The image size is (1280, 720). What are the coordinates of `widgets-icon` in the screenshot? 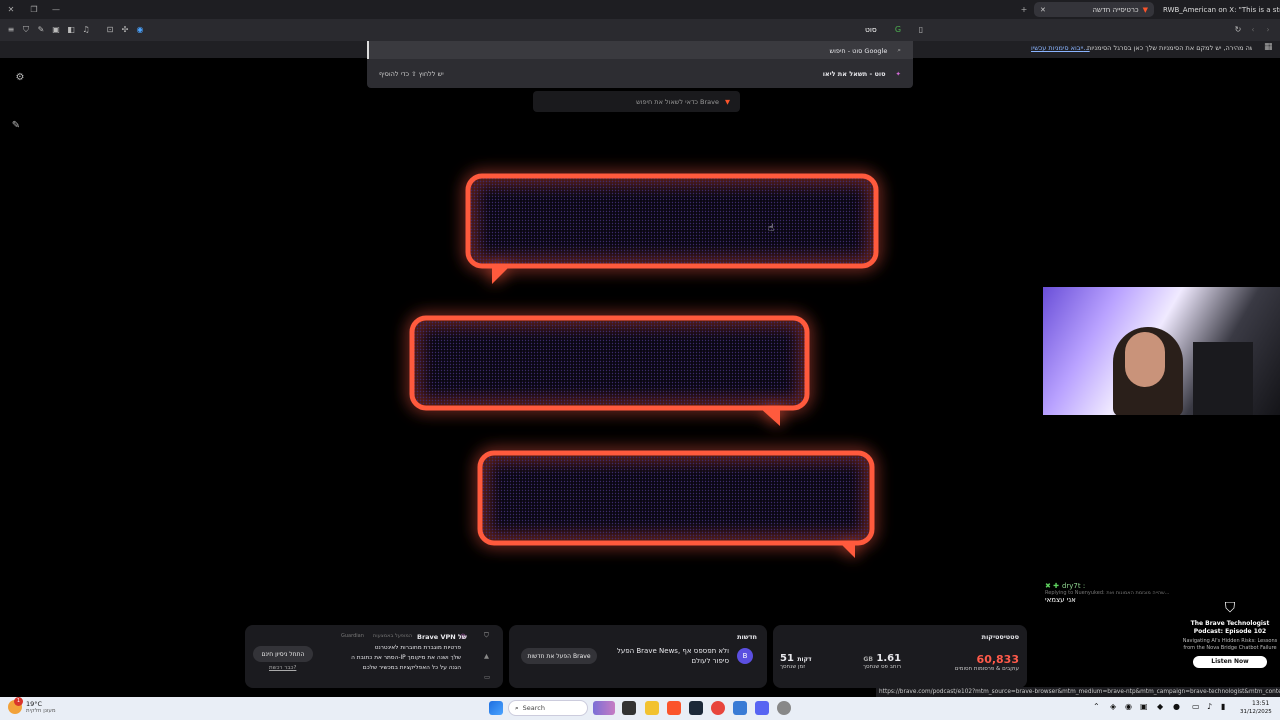 It's located at (604, 708).